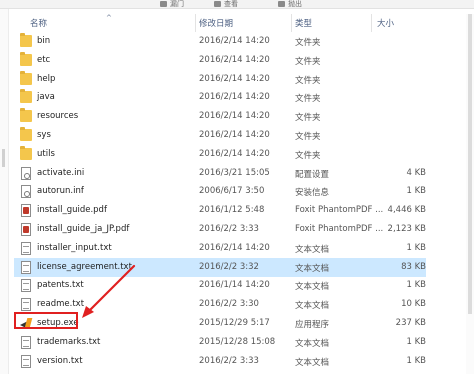 This screenshot has width=474, height=374. I want to click on vertical-scrollbar, so click(470, 194).